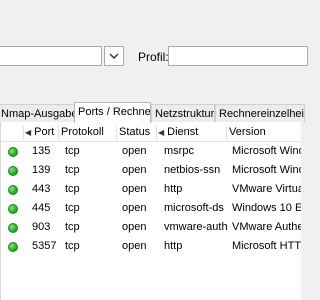  What do you see at coordinates (194, 208) in the screenshot?
I see `service-cell: microsoft-ds` at bounding box center [194, 208].